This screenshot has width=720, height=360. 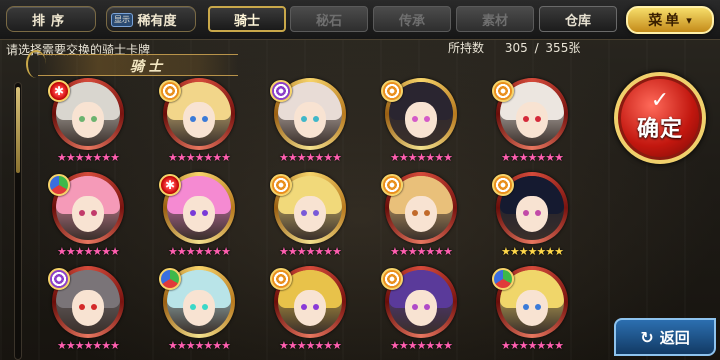 I want to click on check-icon: ✓, so click(x=660, y=100).